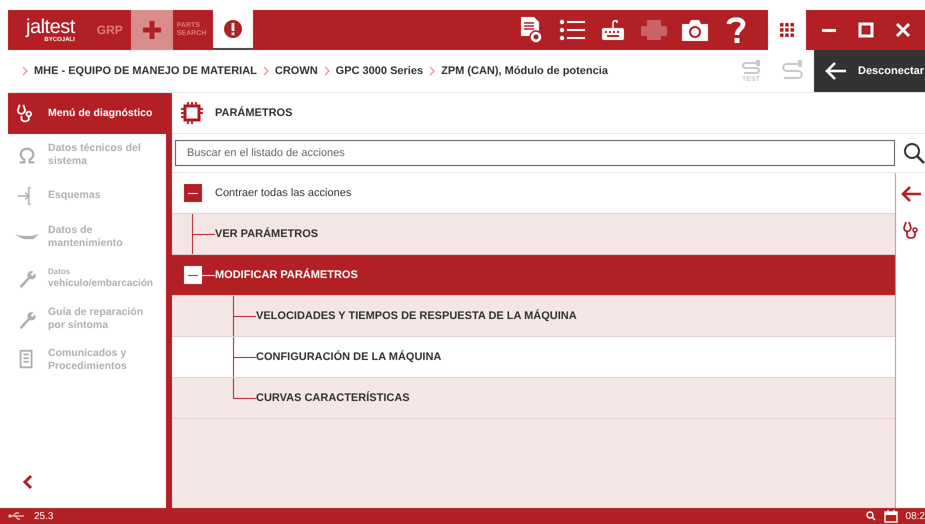 This screenshot has height=524, width=925. Describe the element at coordinates (296, 71) in the screenshot. I see `breadcrumb-item: CROWN` at that location.